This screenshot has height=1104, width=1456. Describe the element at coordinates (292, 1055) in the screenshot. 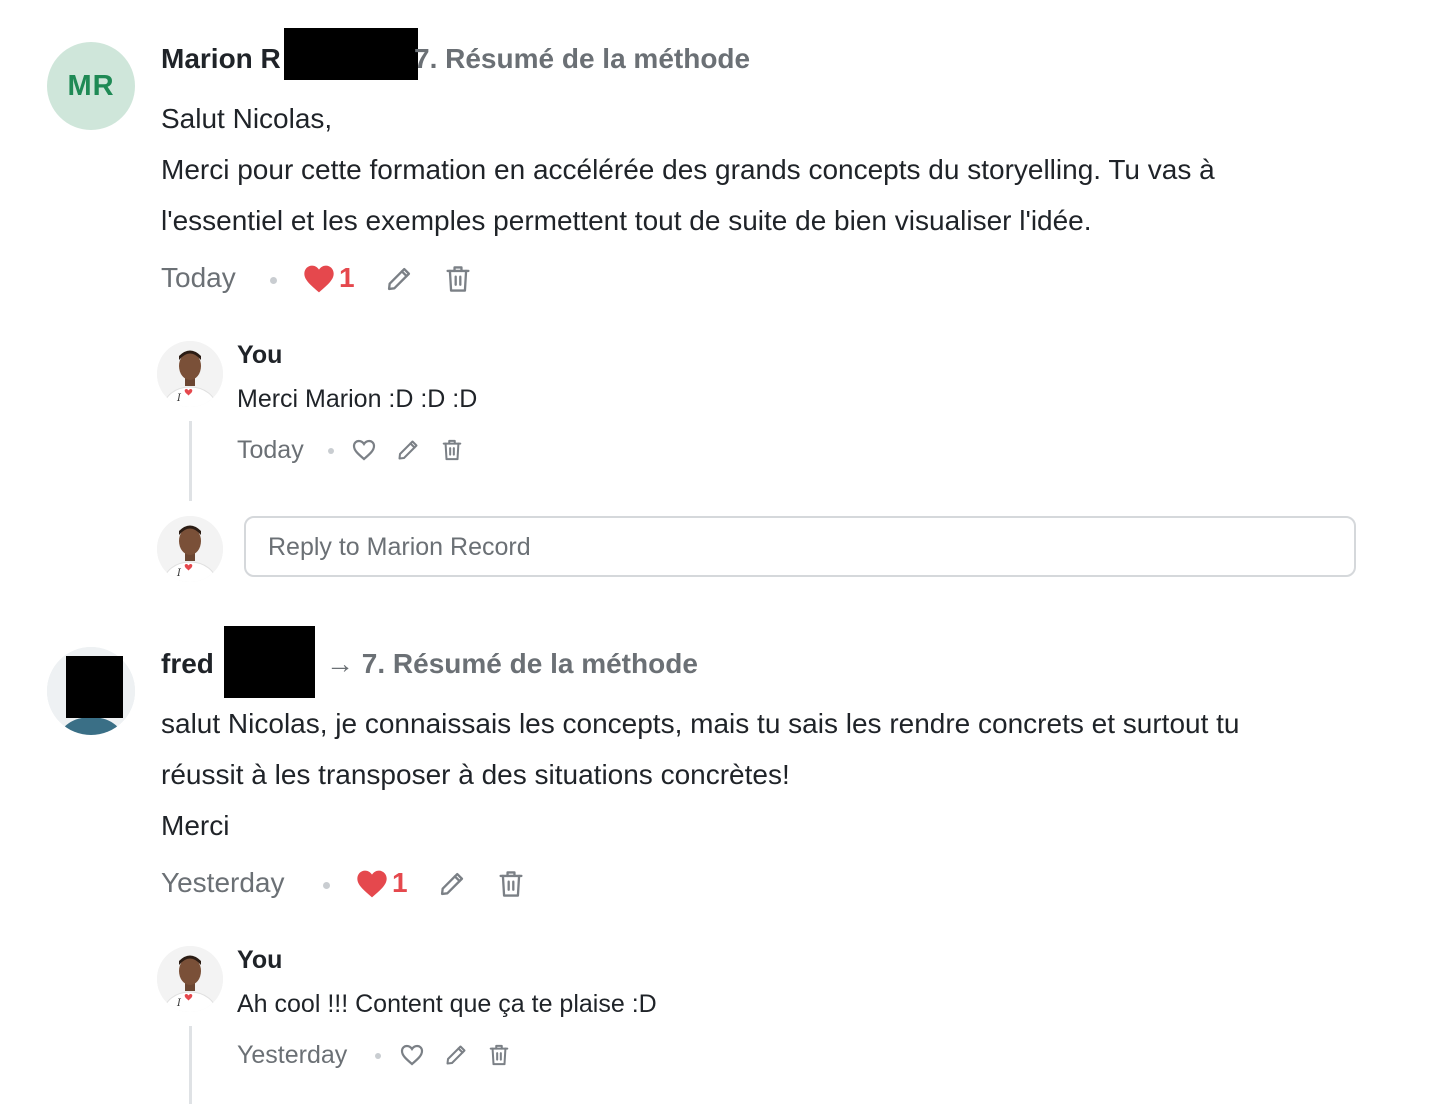

I see `reply-timestamp: Yesterday` at that location.